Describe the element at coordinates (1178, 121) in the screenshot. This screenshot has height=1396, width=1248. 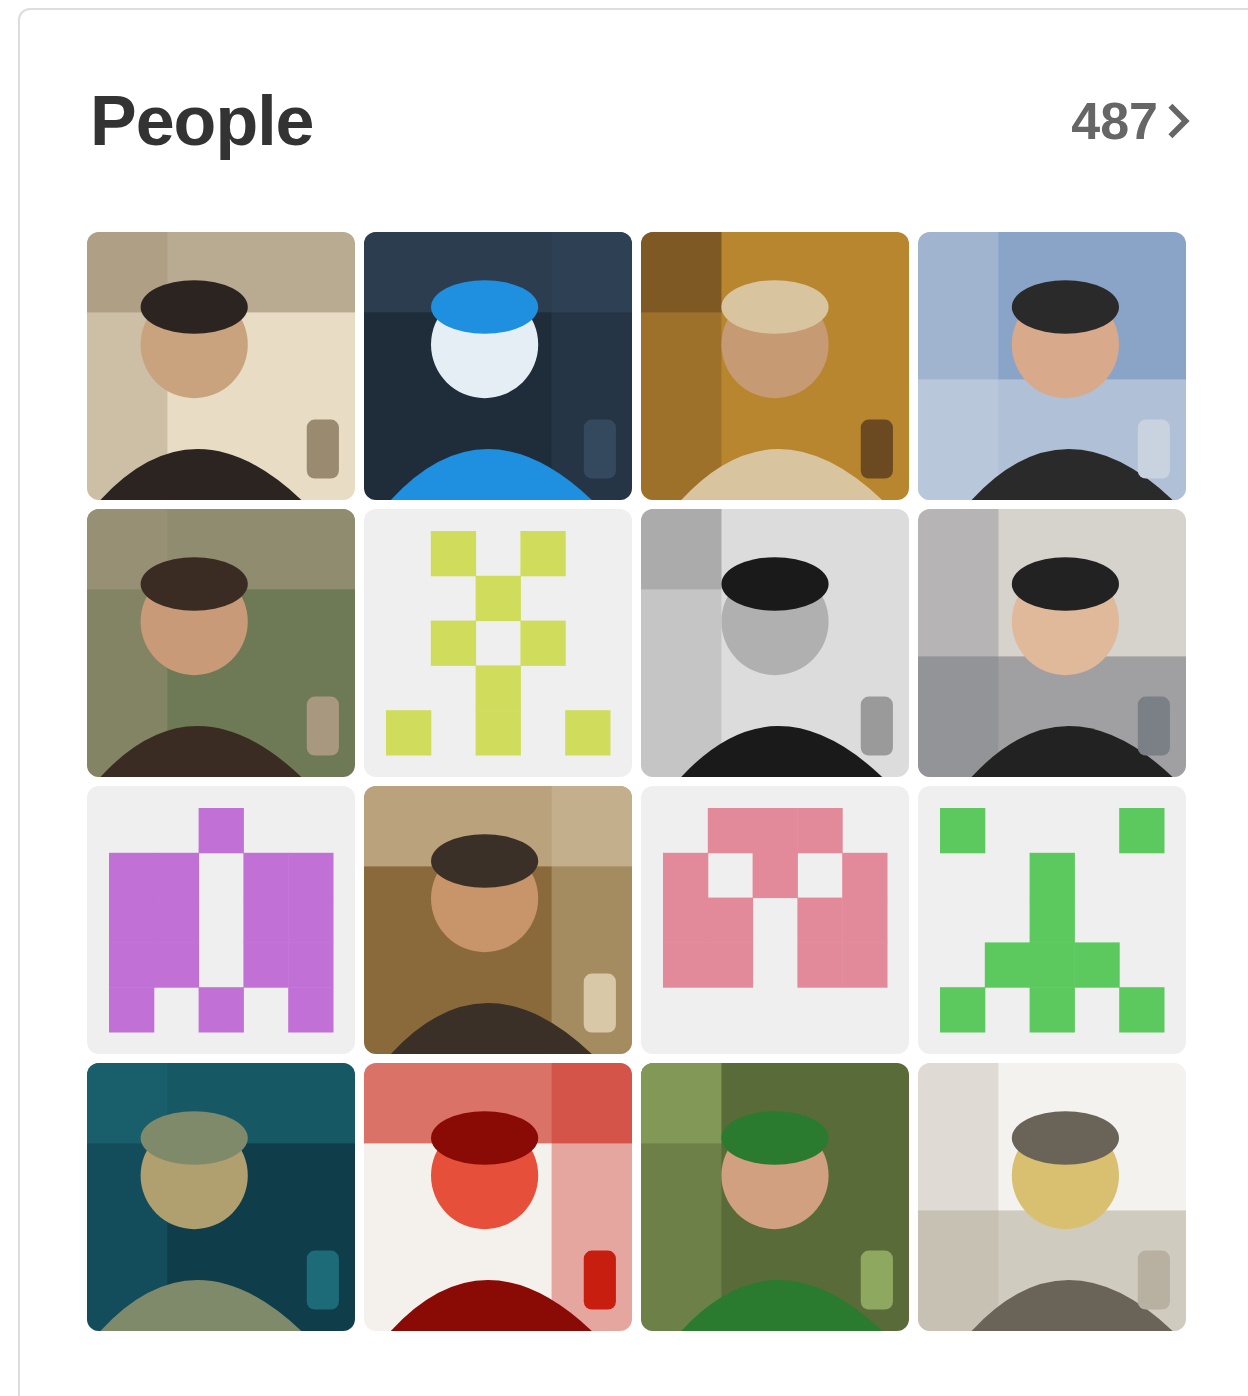
I see `chevron-right-icon` at that location.